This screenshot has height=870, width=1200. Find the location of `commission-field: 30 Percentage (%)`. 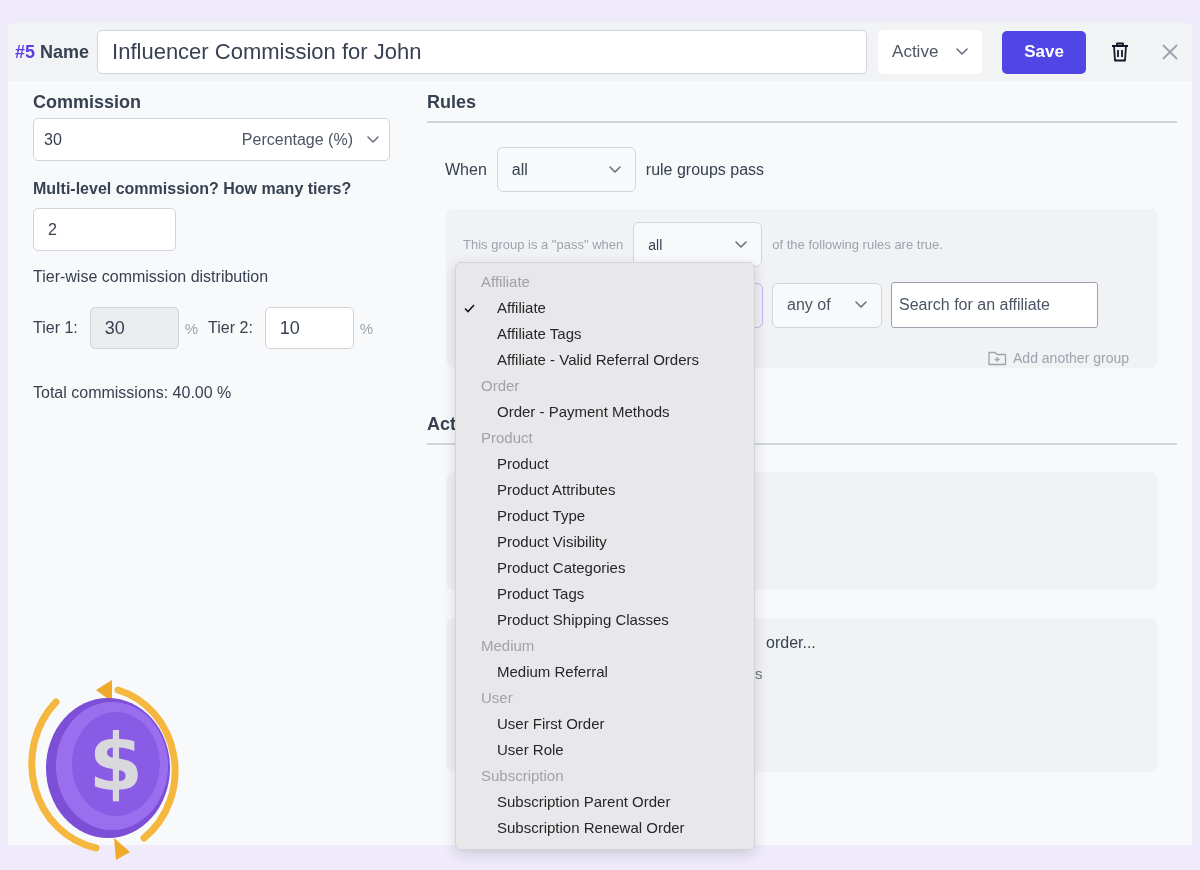

commission-field: 30 Percentage (%) is located at coordinates (211, 139).